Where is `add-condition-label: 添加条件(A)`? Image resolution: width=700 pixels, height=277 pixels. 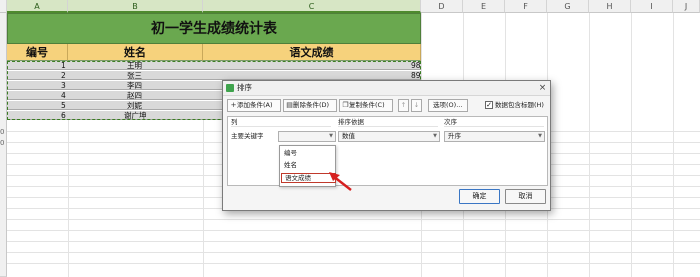 add-condition-label: 添加条件(A) is located at coordinates (255, 105).